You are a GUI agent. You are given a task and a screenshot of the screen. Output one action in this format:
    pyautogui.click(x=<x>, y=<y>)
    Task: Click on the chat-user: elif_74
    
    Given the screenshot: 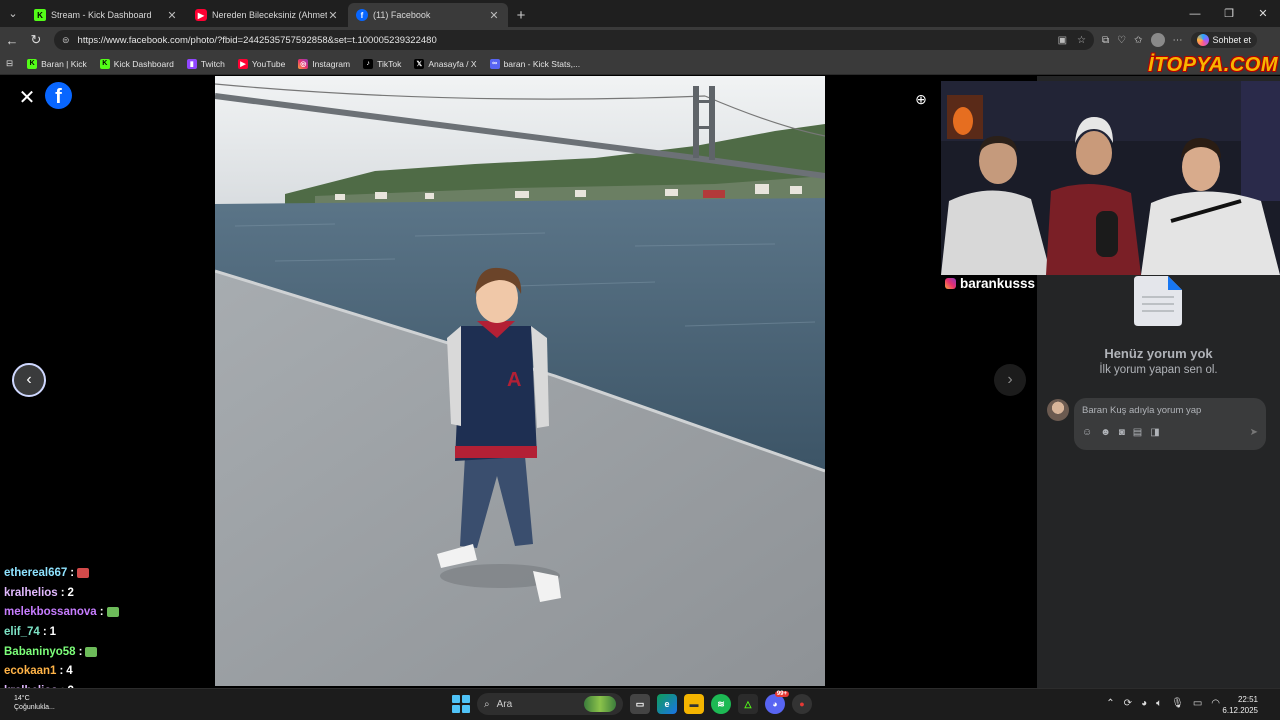 What is the action you would take?
    pyautogui.click(x=22, y=631)
    